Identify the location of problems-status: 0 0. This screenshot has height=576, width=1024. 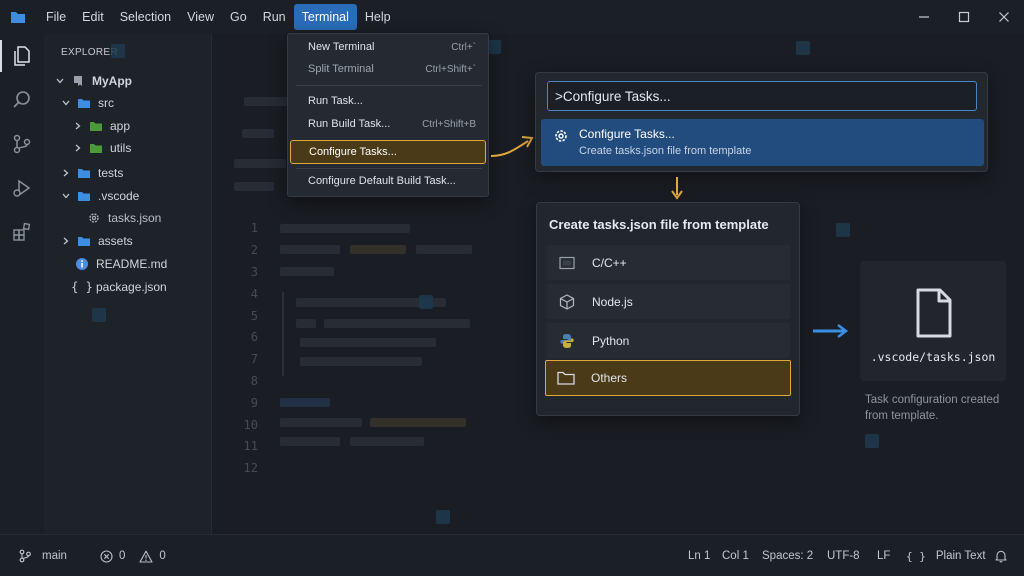
(133, 555).